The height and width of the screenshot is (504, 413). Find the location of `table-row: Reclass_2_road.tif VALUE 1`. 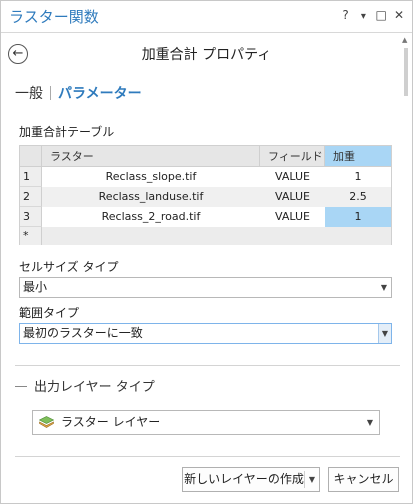

table-row: Reclass_2_road.tif VALUE 1 is located at coordinates (216, 217).